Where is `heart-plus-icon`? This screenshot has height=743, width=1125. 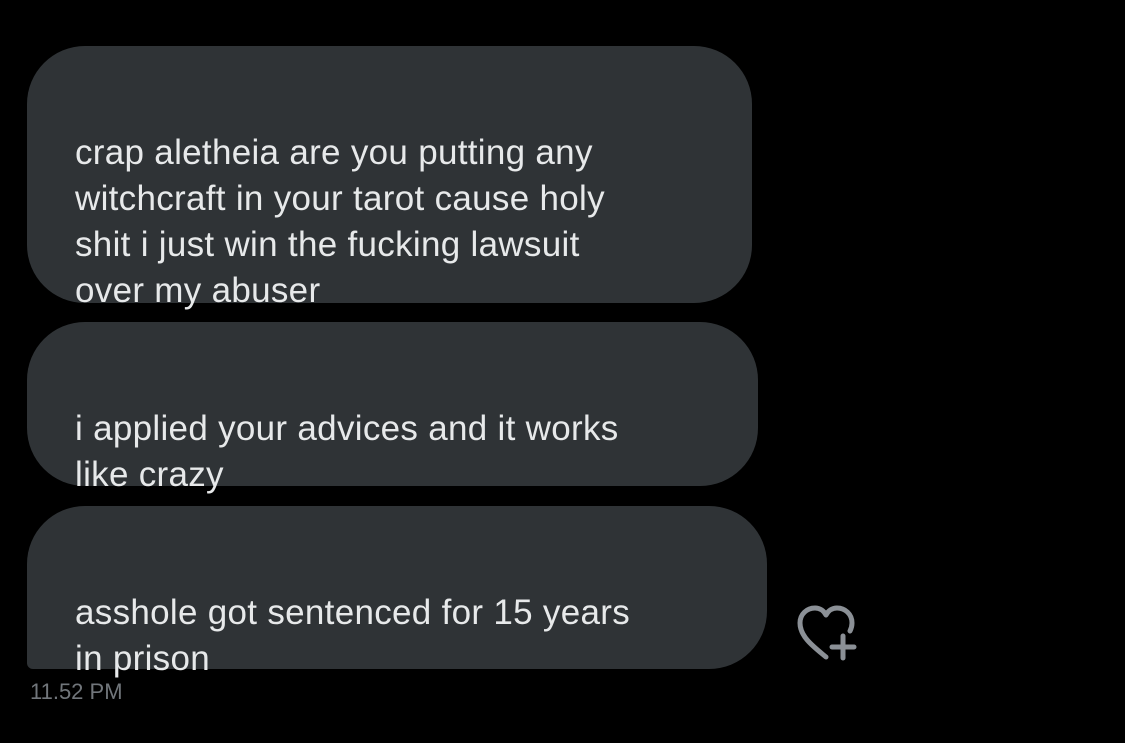 heart-plus-icon is located at coordinates (827, 633).